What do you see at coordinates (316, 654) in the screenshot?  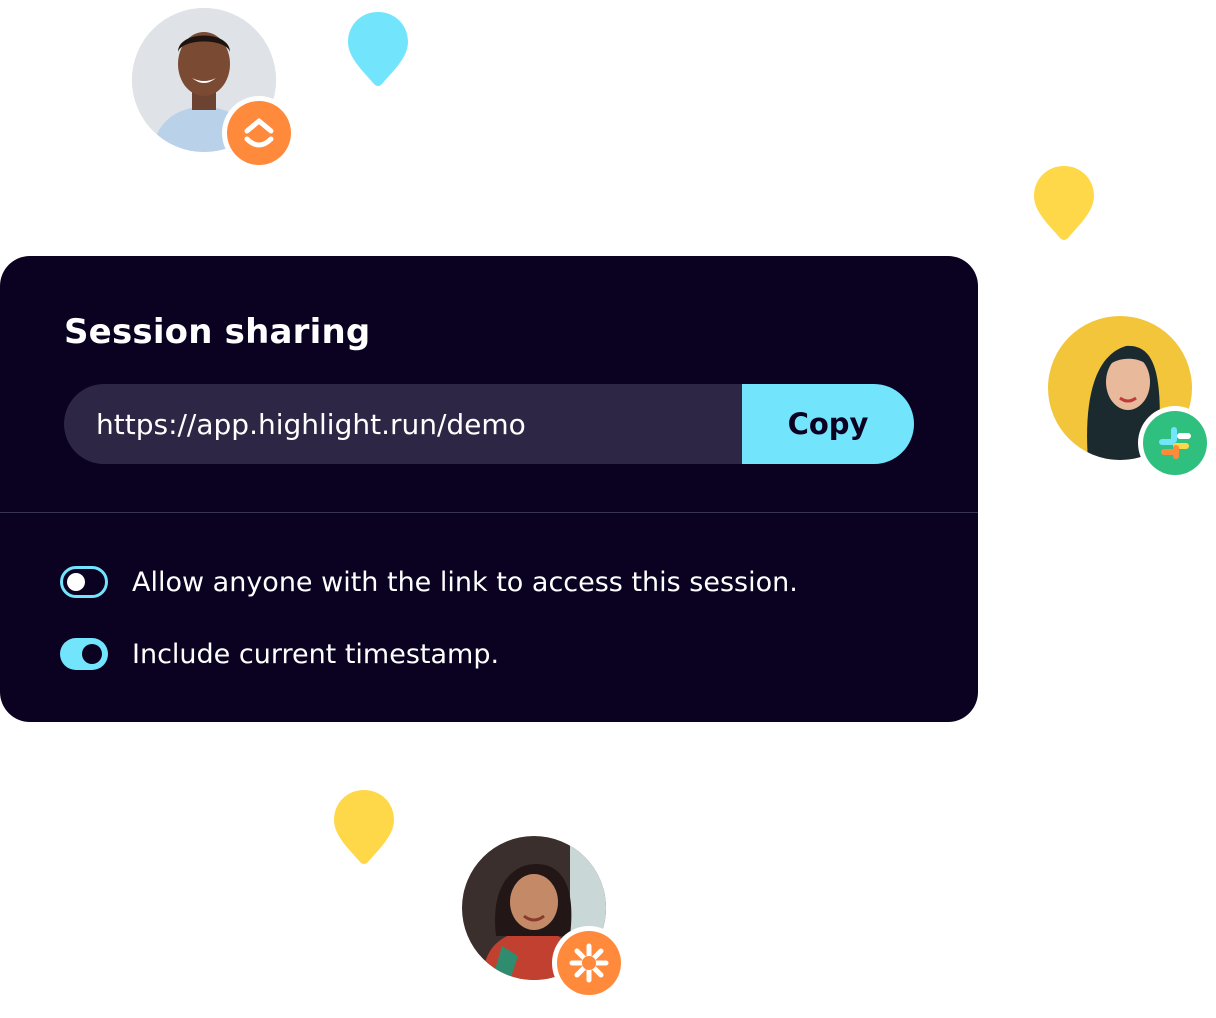 I see `timestamp-label: Include current timestamp.` at bounding box center [316, 654].